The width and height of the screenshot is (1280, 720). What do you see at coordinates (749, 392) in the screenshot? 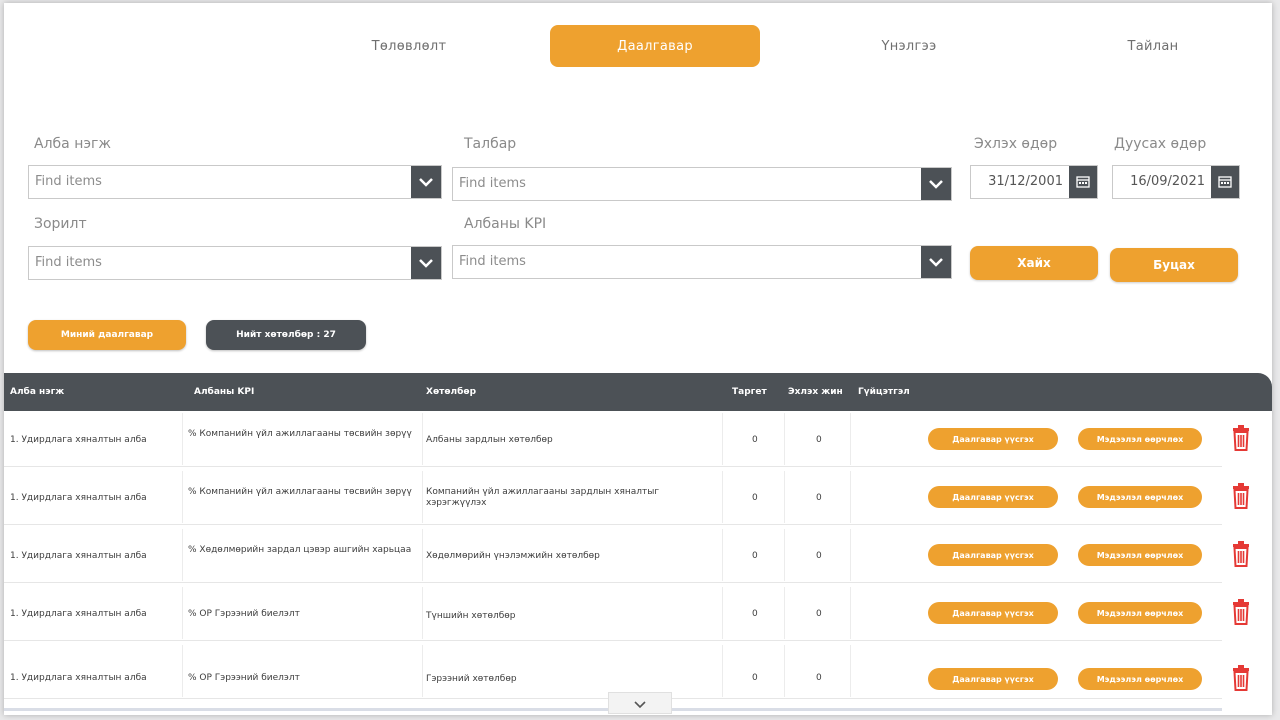
I see `column-header-target: Таргет` at bounding box center [749, 392].